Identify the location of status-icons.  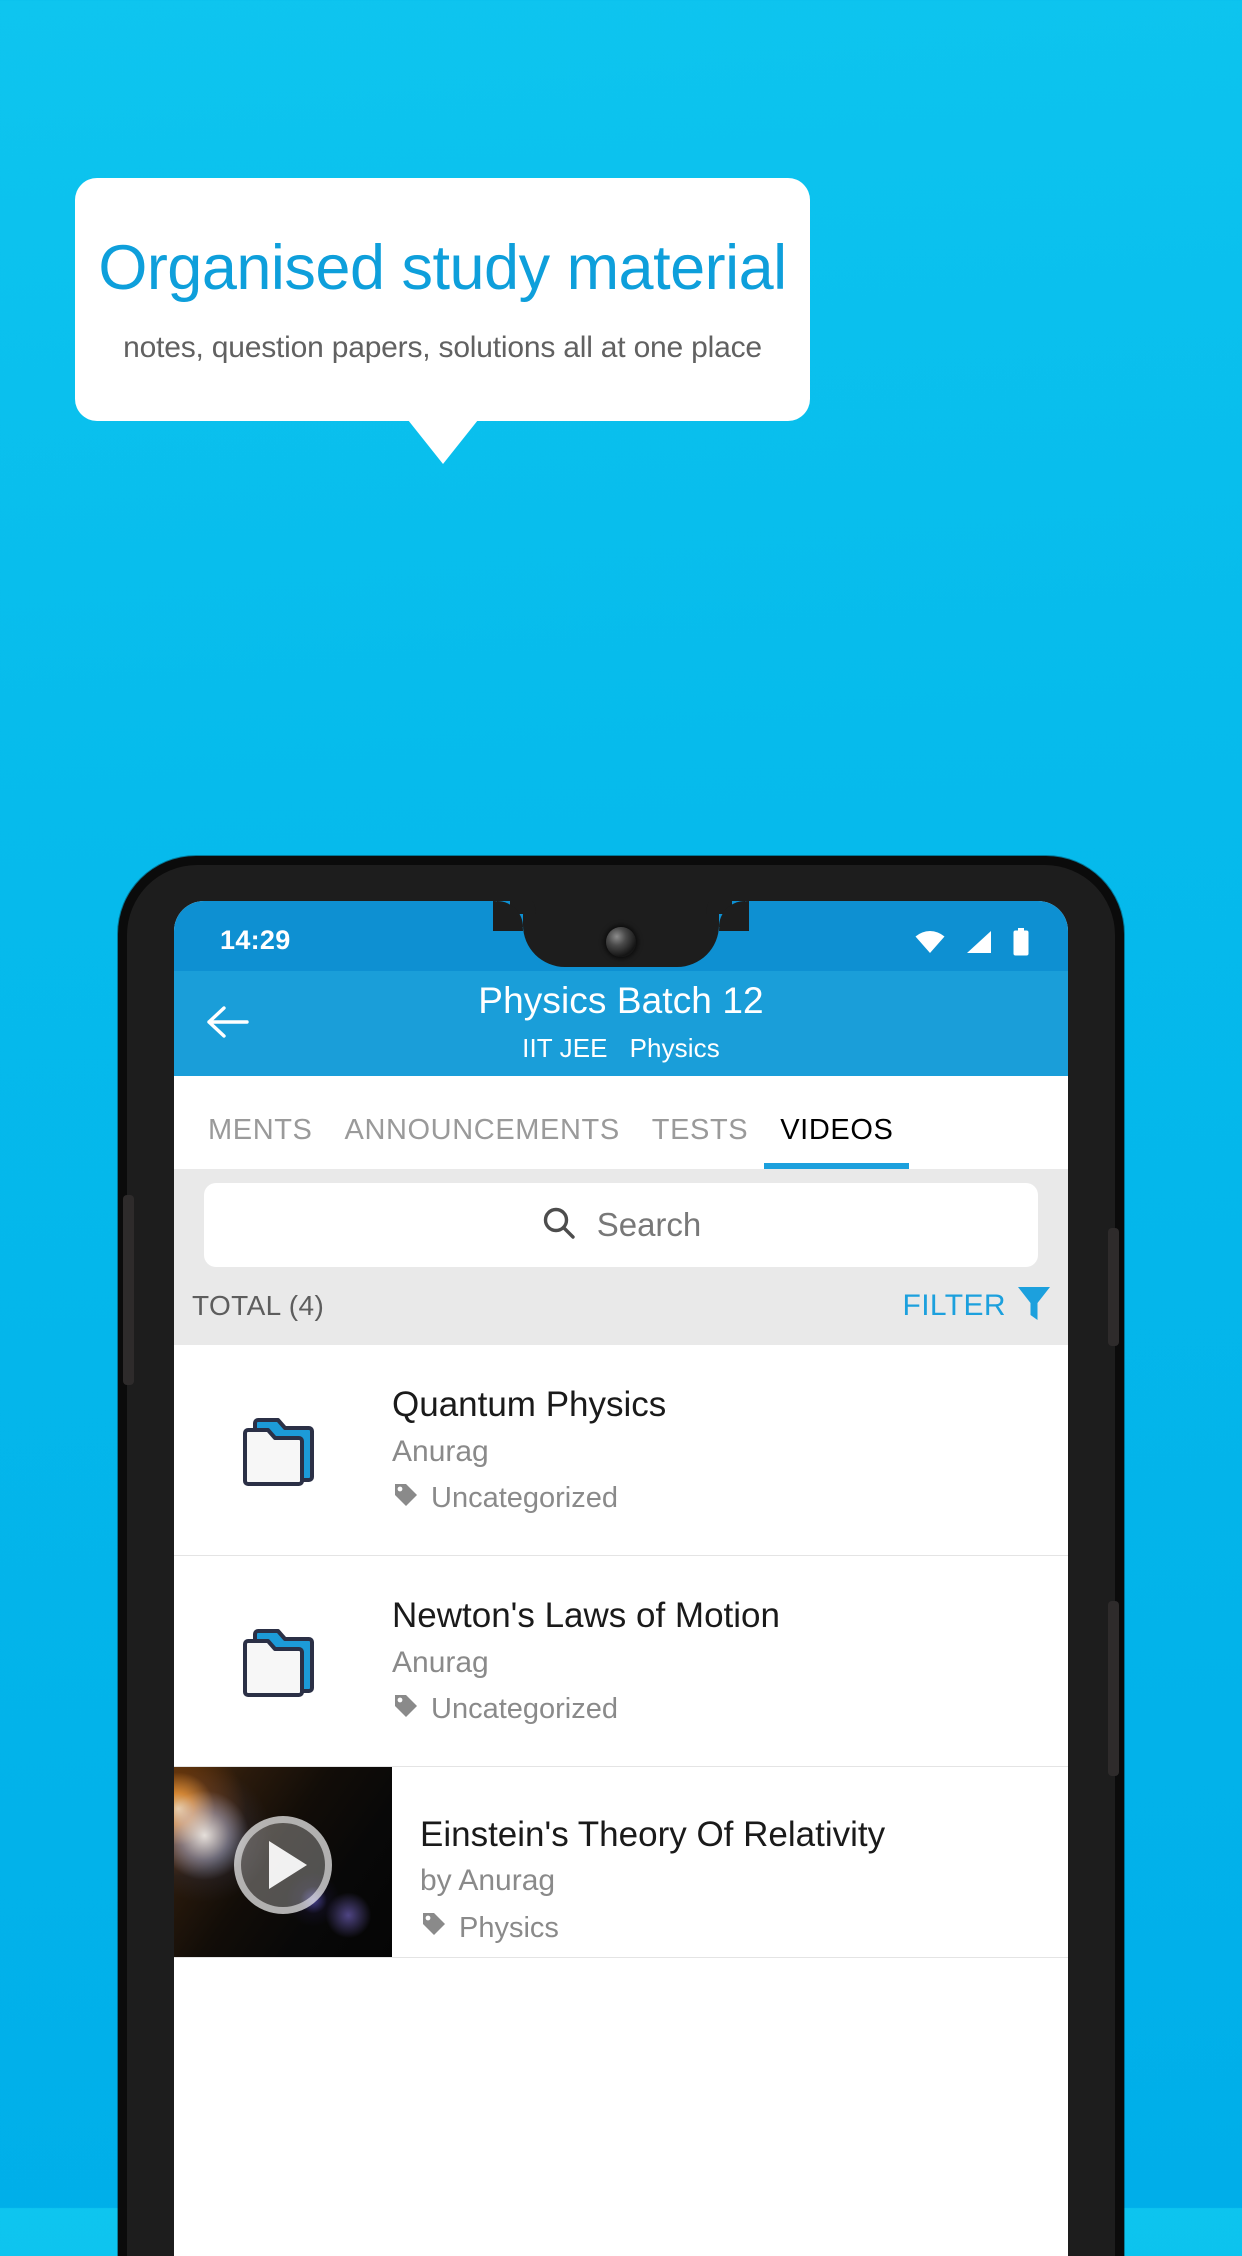
(972, 944).